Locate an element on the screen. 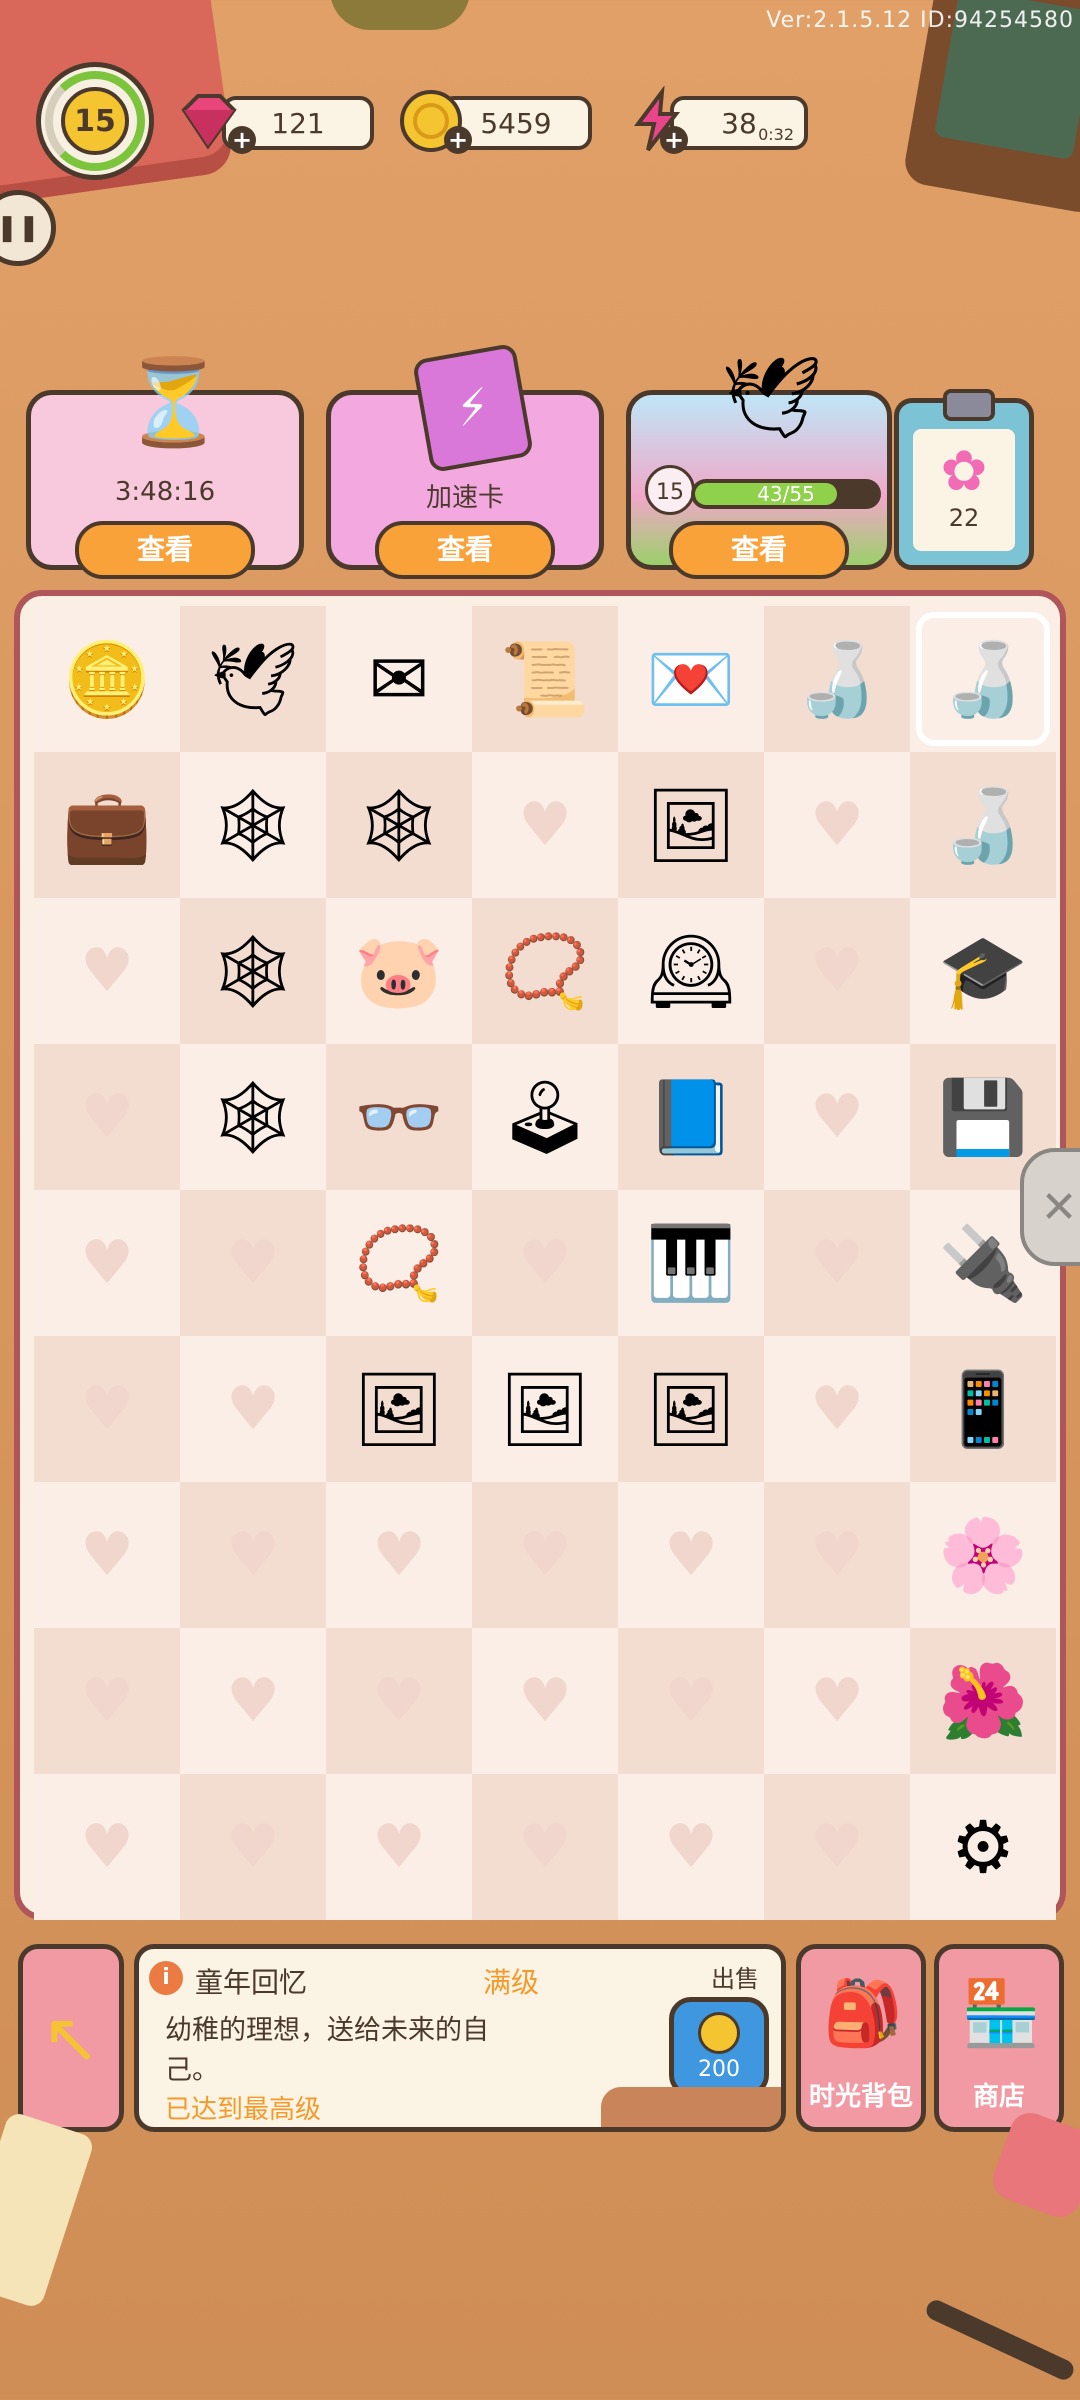 This screenshot has width=1080, height=2400. energy-book-icon: 📘 is located at coordinates (691, 1117).